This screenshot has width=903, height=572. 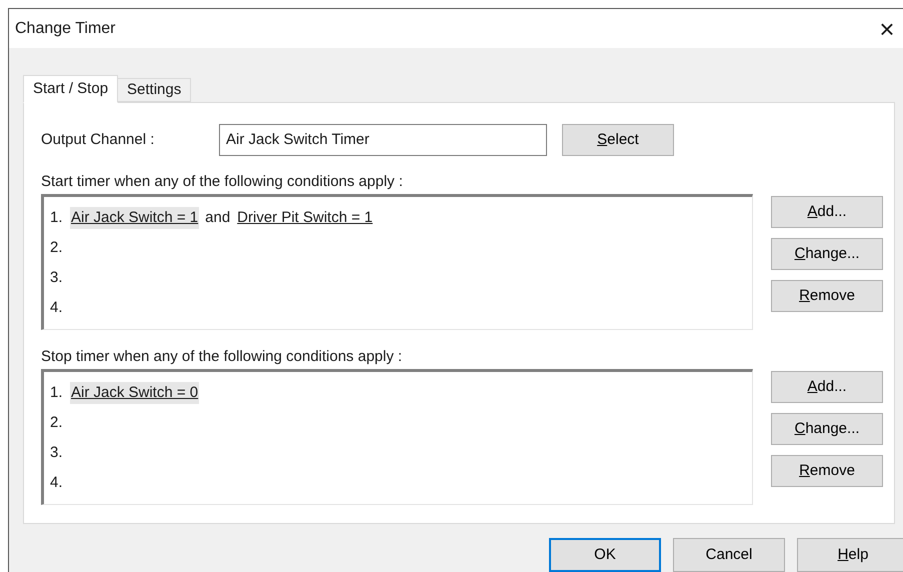 What do you see at coordinates (887, 28) in the screenshot?
I see `close-button: ×` at bounding box center [887, 28].